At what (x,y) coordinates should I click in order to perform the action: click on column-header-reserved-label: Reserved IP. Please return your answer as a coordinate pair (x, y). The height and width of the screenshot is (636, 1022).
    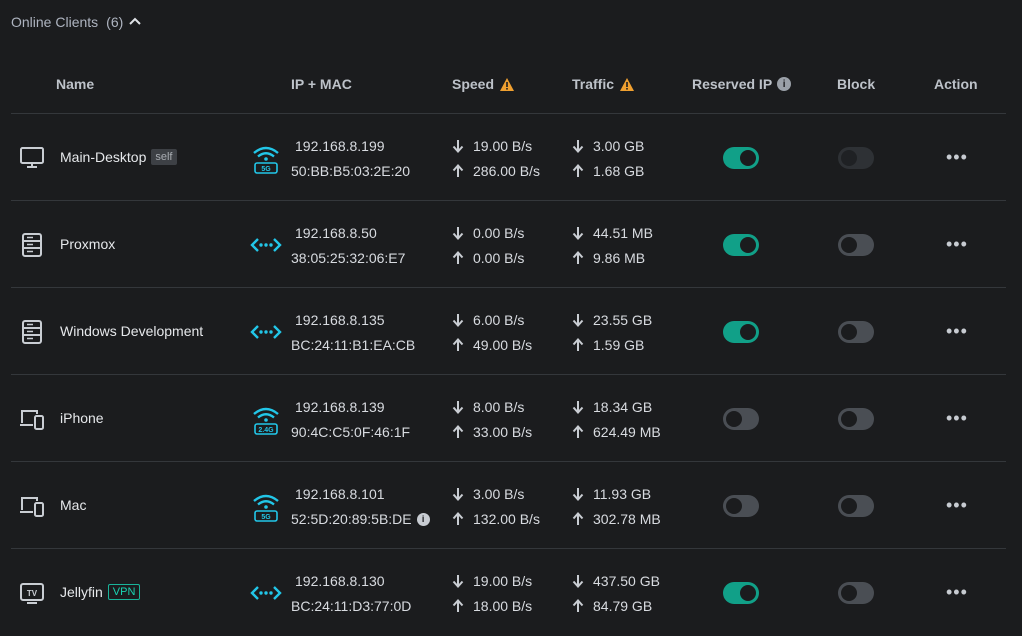
    Looking at the image, I should click on (732, 84).